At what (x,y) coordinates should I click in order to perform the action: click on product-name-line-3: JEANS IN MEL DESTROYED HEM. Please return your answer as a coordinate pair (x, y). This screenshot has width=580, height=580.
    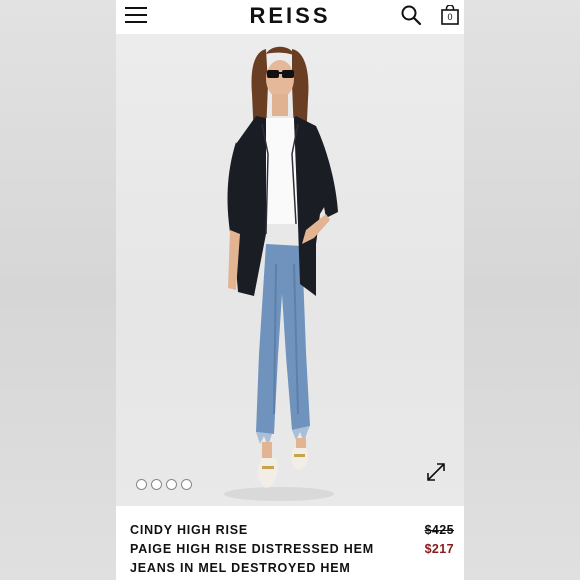
    Looking at the image, I should click on (240, 568).